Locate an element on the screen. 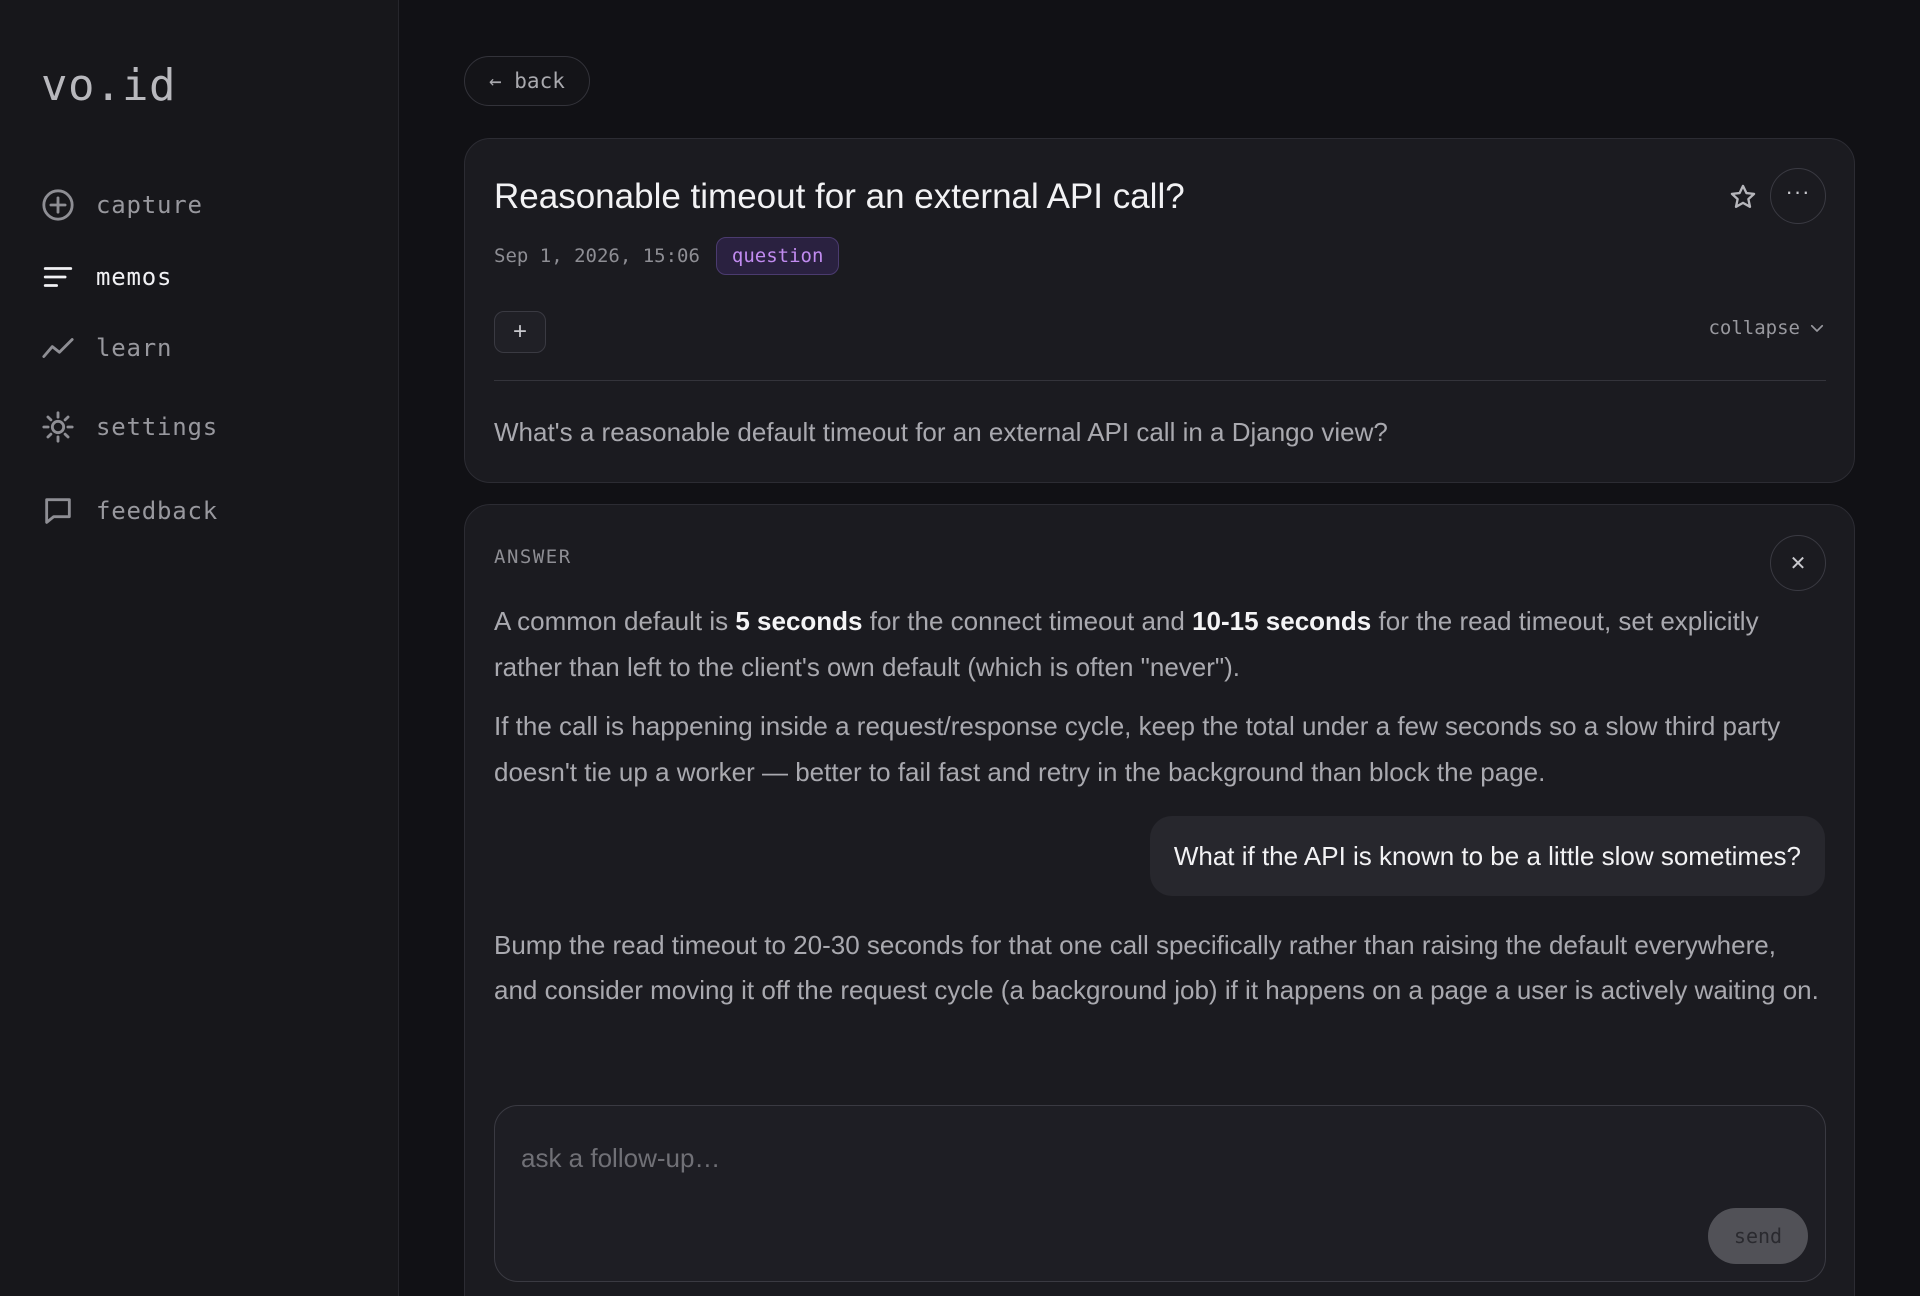  answer-text-run: A common default is is located at coordinates (615, 621).